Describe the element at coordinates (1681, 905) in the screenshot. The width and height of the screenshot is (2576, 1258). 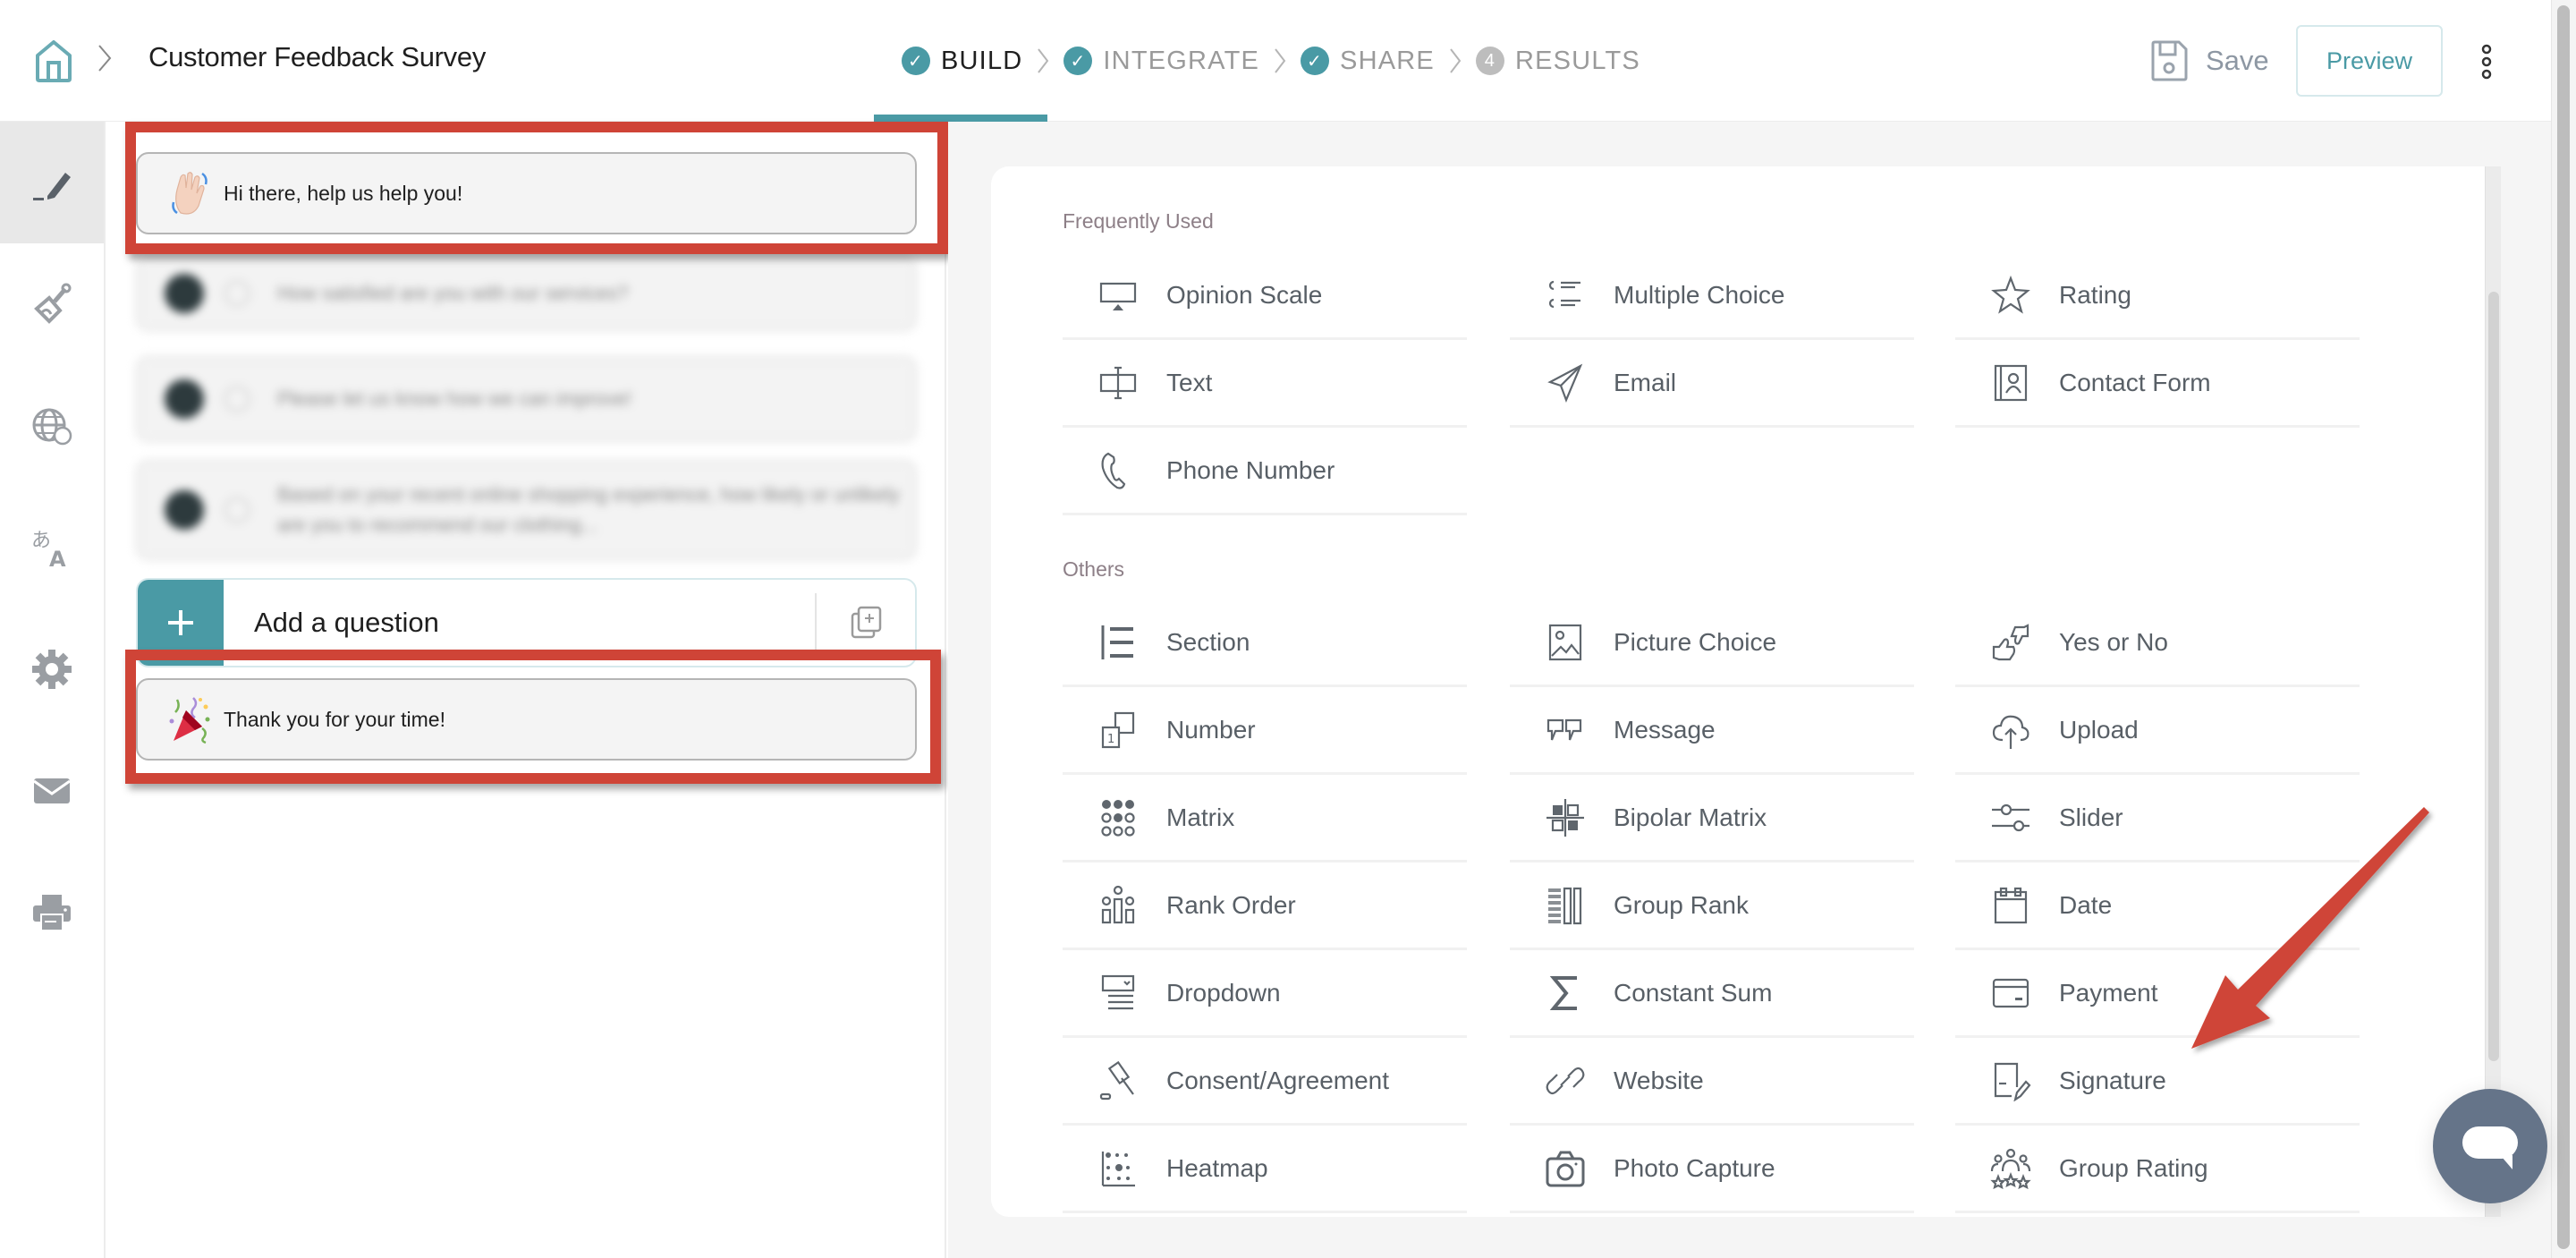
I see `question-type-label: Group Rank` at that location.